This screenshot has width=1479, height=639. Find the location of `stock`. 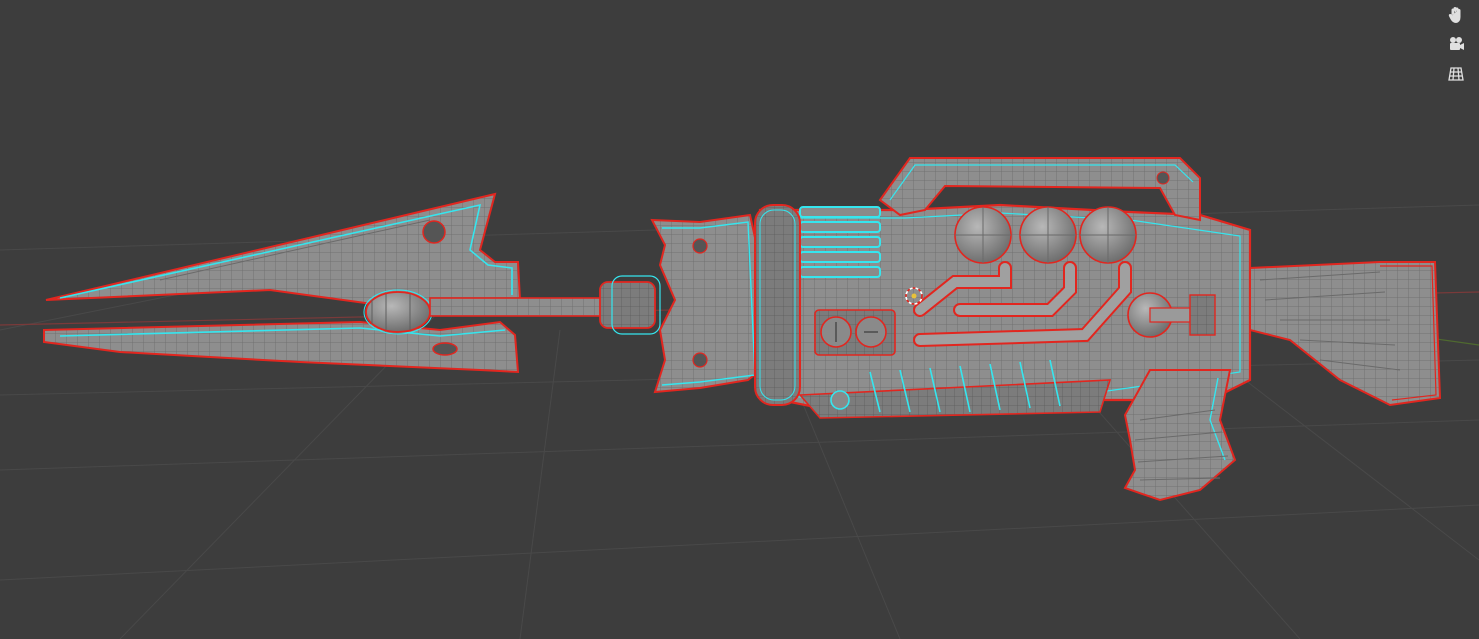

stock is located at coordinates (1345, 334).